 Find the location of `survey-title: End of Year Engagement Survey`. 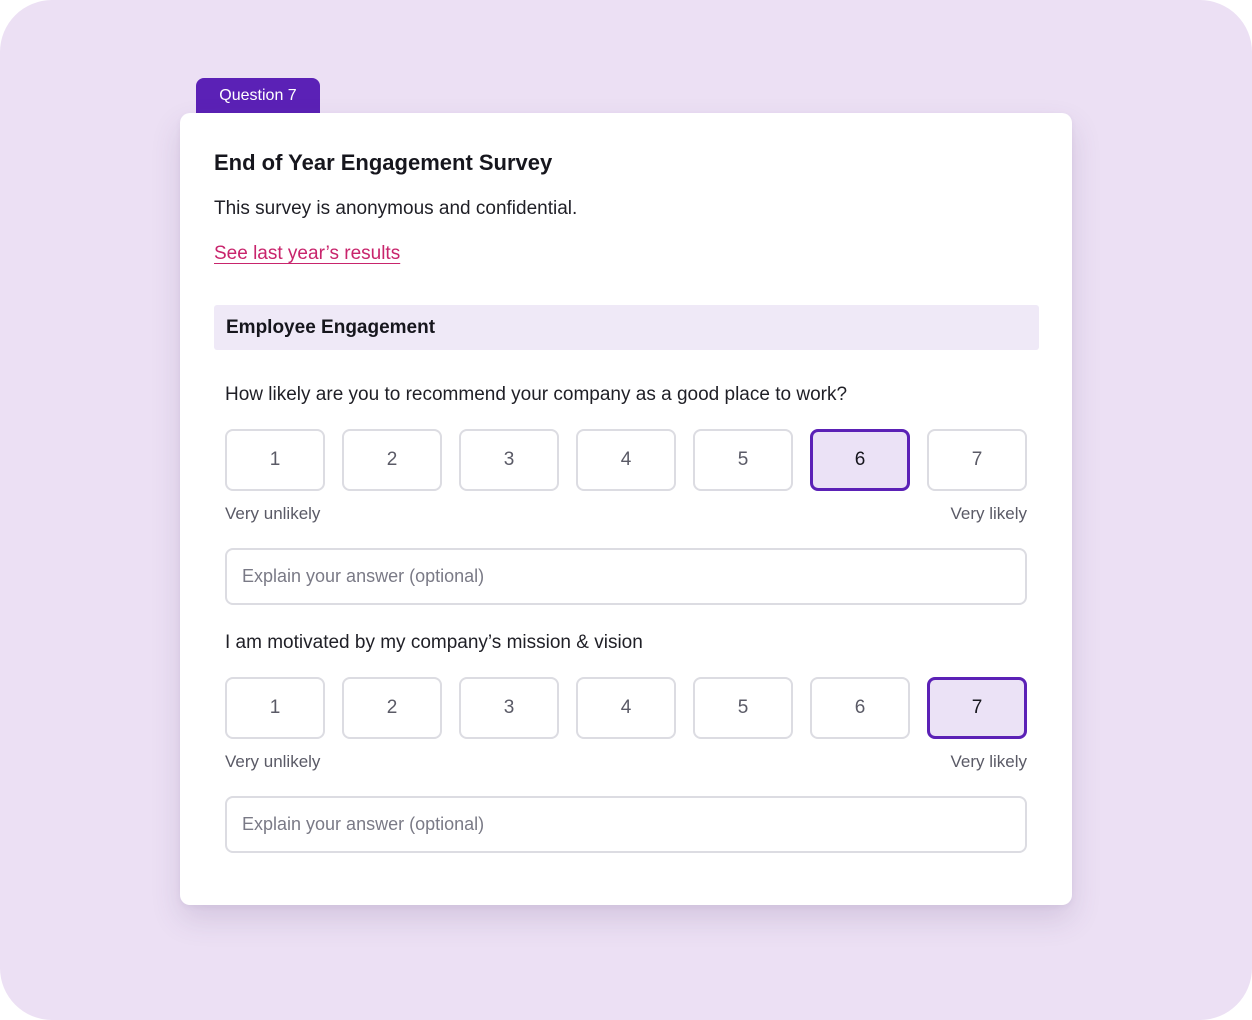

survey-title: End of Year Engagement Survey is located at coordinates (383, 162).